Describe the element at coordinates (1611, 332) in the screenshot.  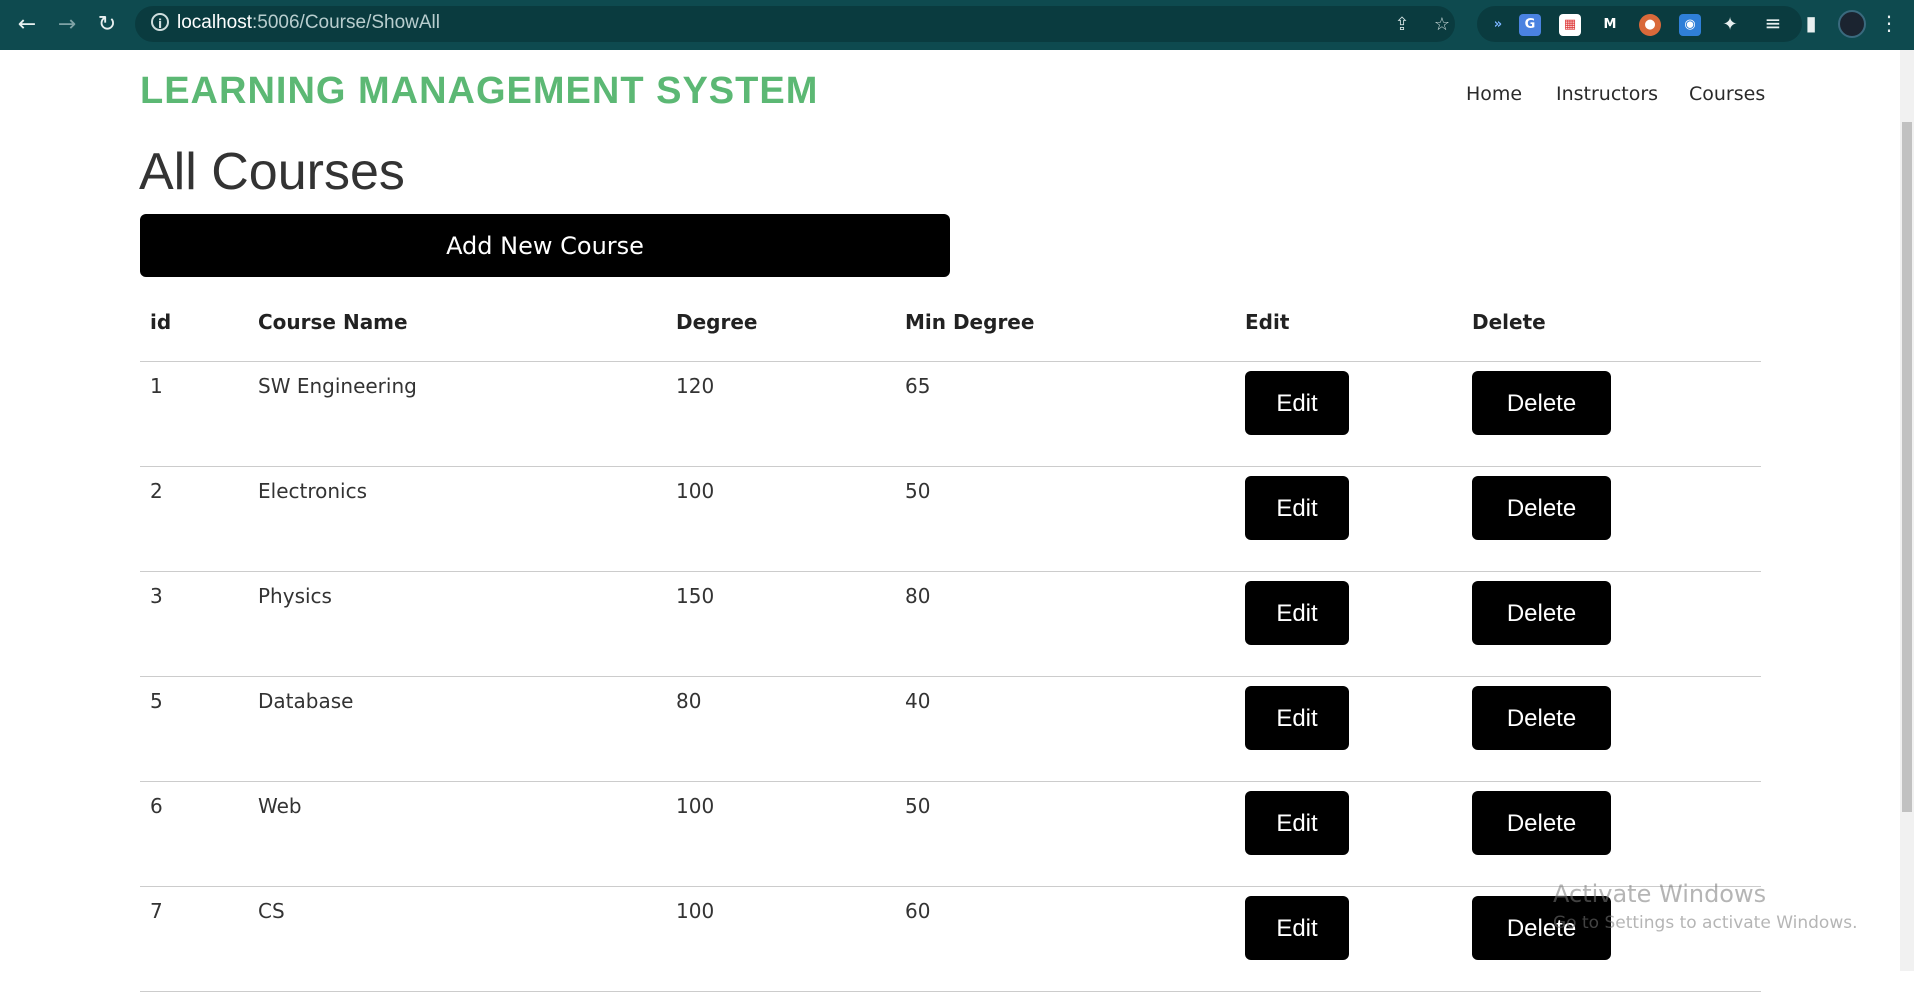
I see `header-delete: Delete` at that location.